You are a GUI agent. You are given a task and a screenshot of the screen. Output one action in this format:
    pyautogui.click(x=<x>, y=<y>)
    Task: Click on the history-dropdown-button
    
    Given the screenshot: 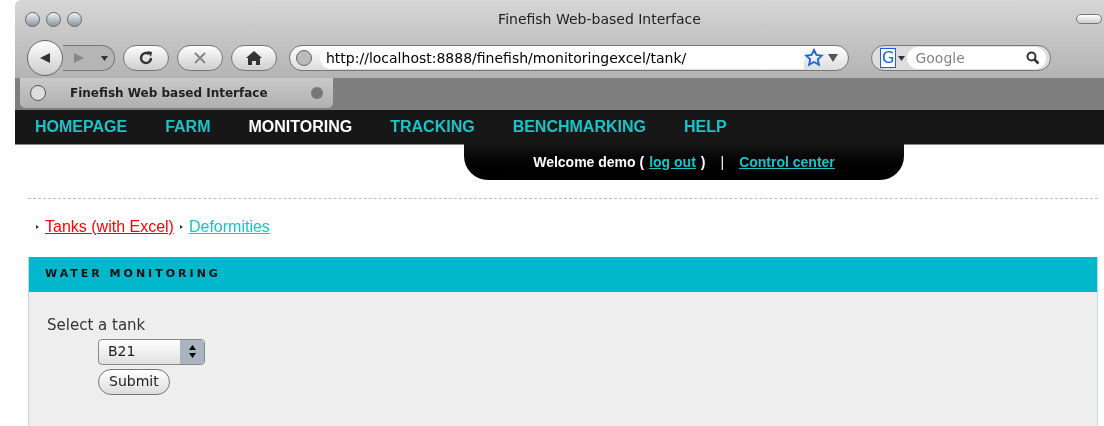 What is the action you would take?
    pyautogui.click(x=105, y=58)
    